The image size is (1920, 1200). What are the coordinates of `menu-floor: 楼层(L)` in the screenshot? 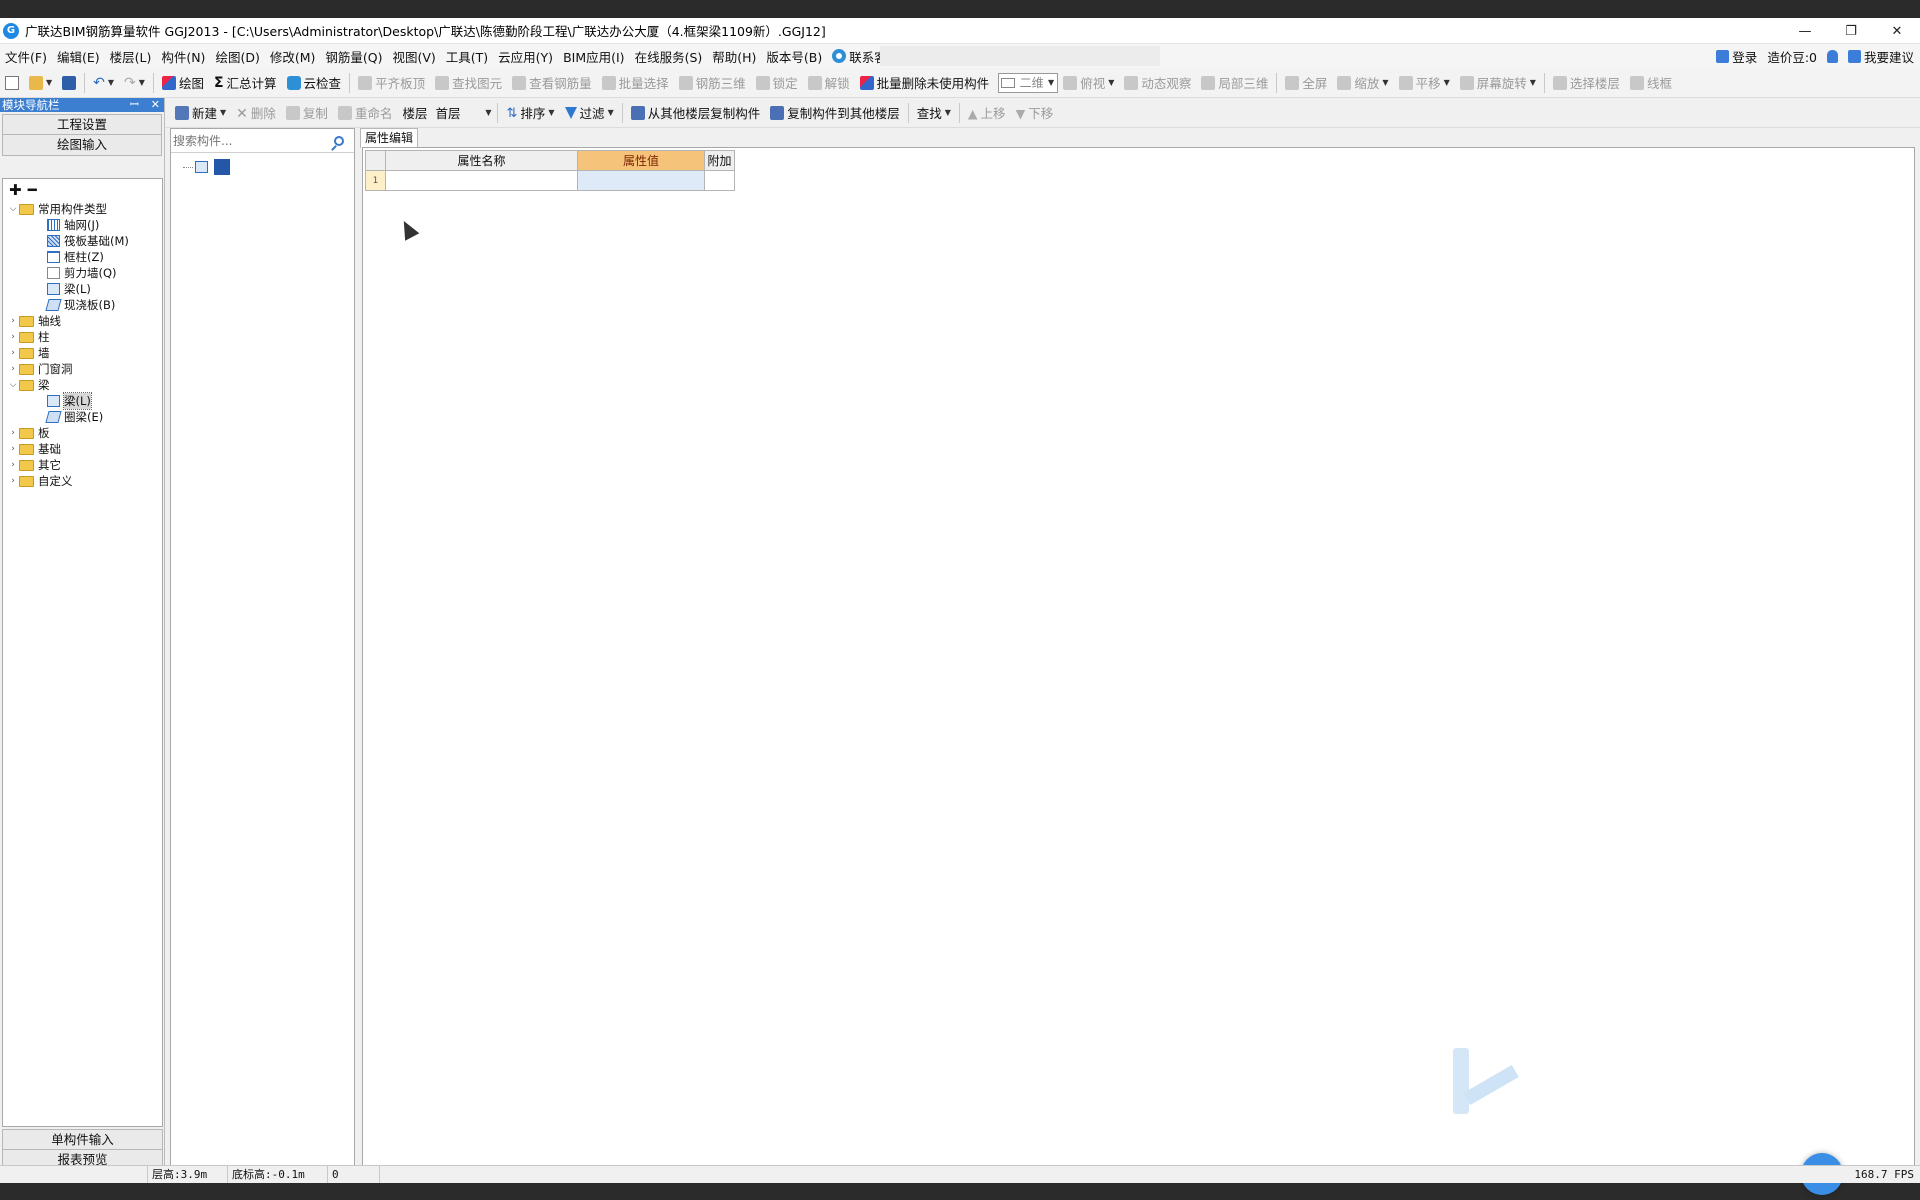 It's located at (131, 56).